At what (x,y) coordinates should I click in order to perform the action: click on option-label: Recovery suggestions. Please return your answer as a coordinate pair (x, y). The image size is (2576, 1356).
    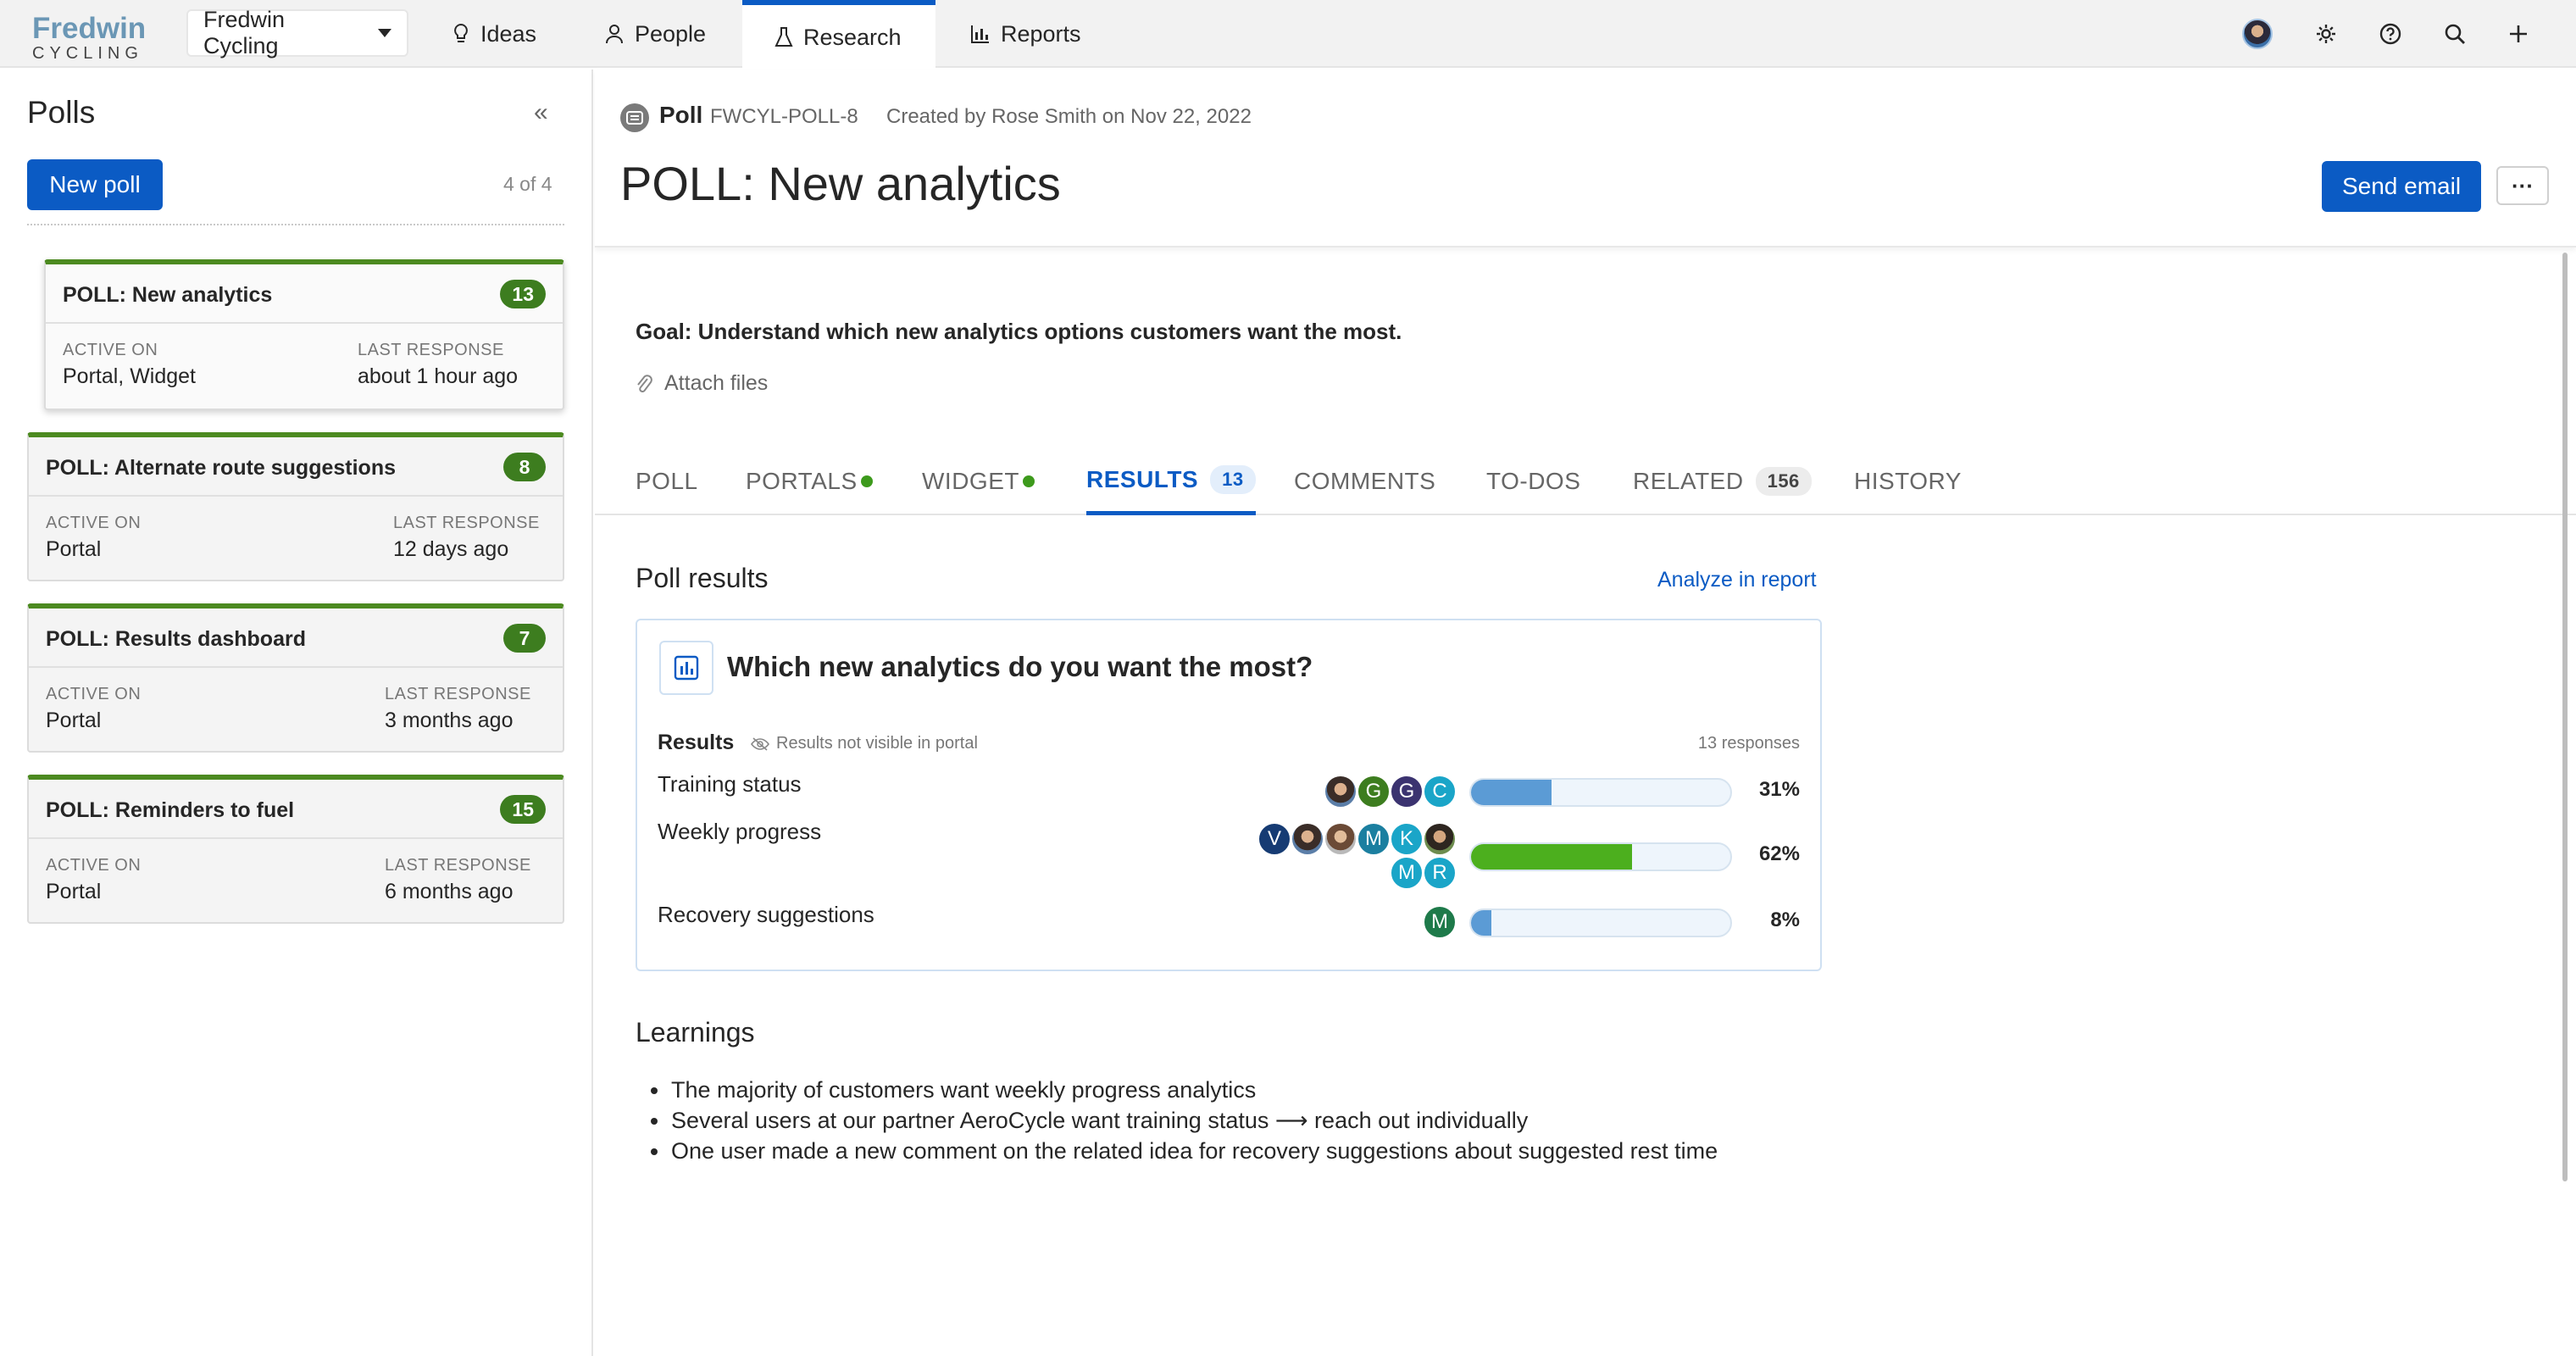
    Looking at the image, I should click on (766, 914).